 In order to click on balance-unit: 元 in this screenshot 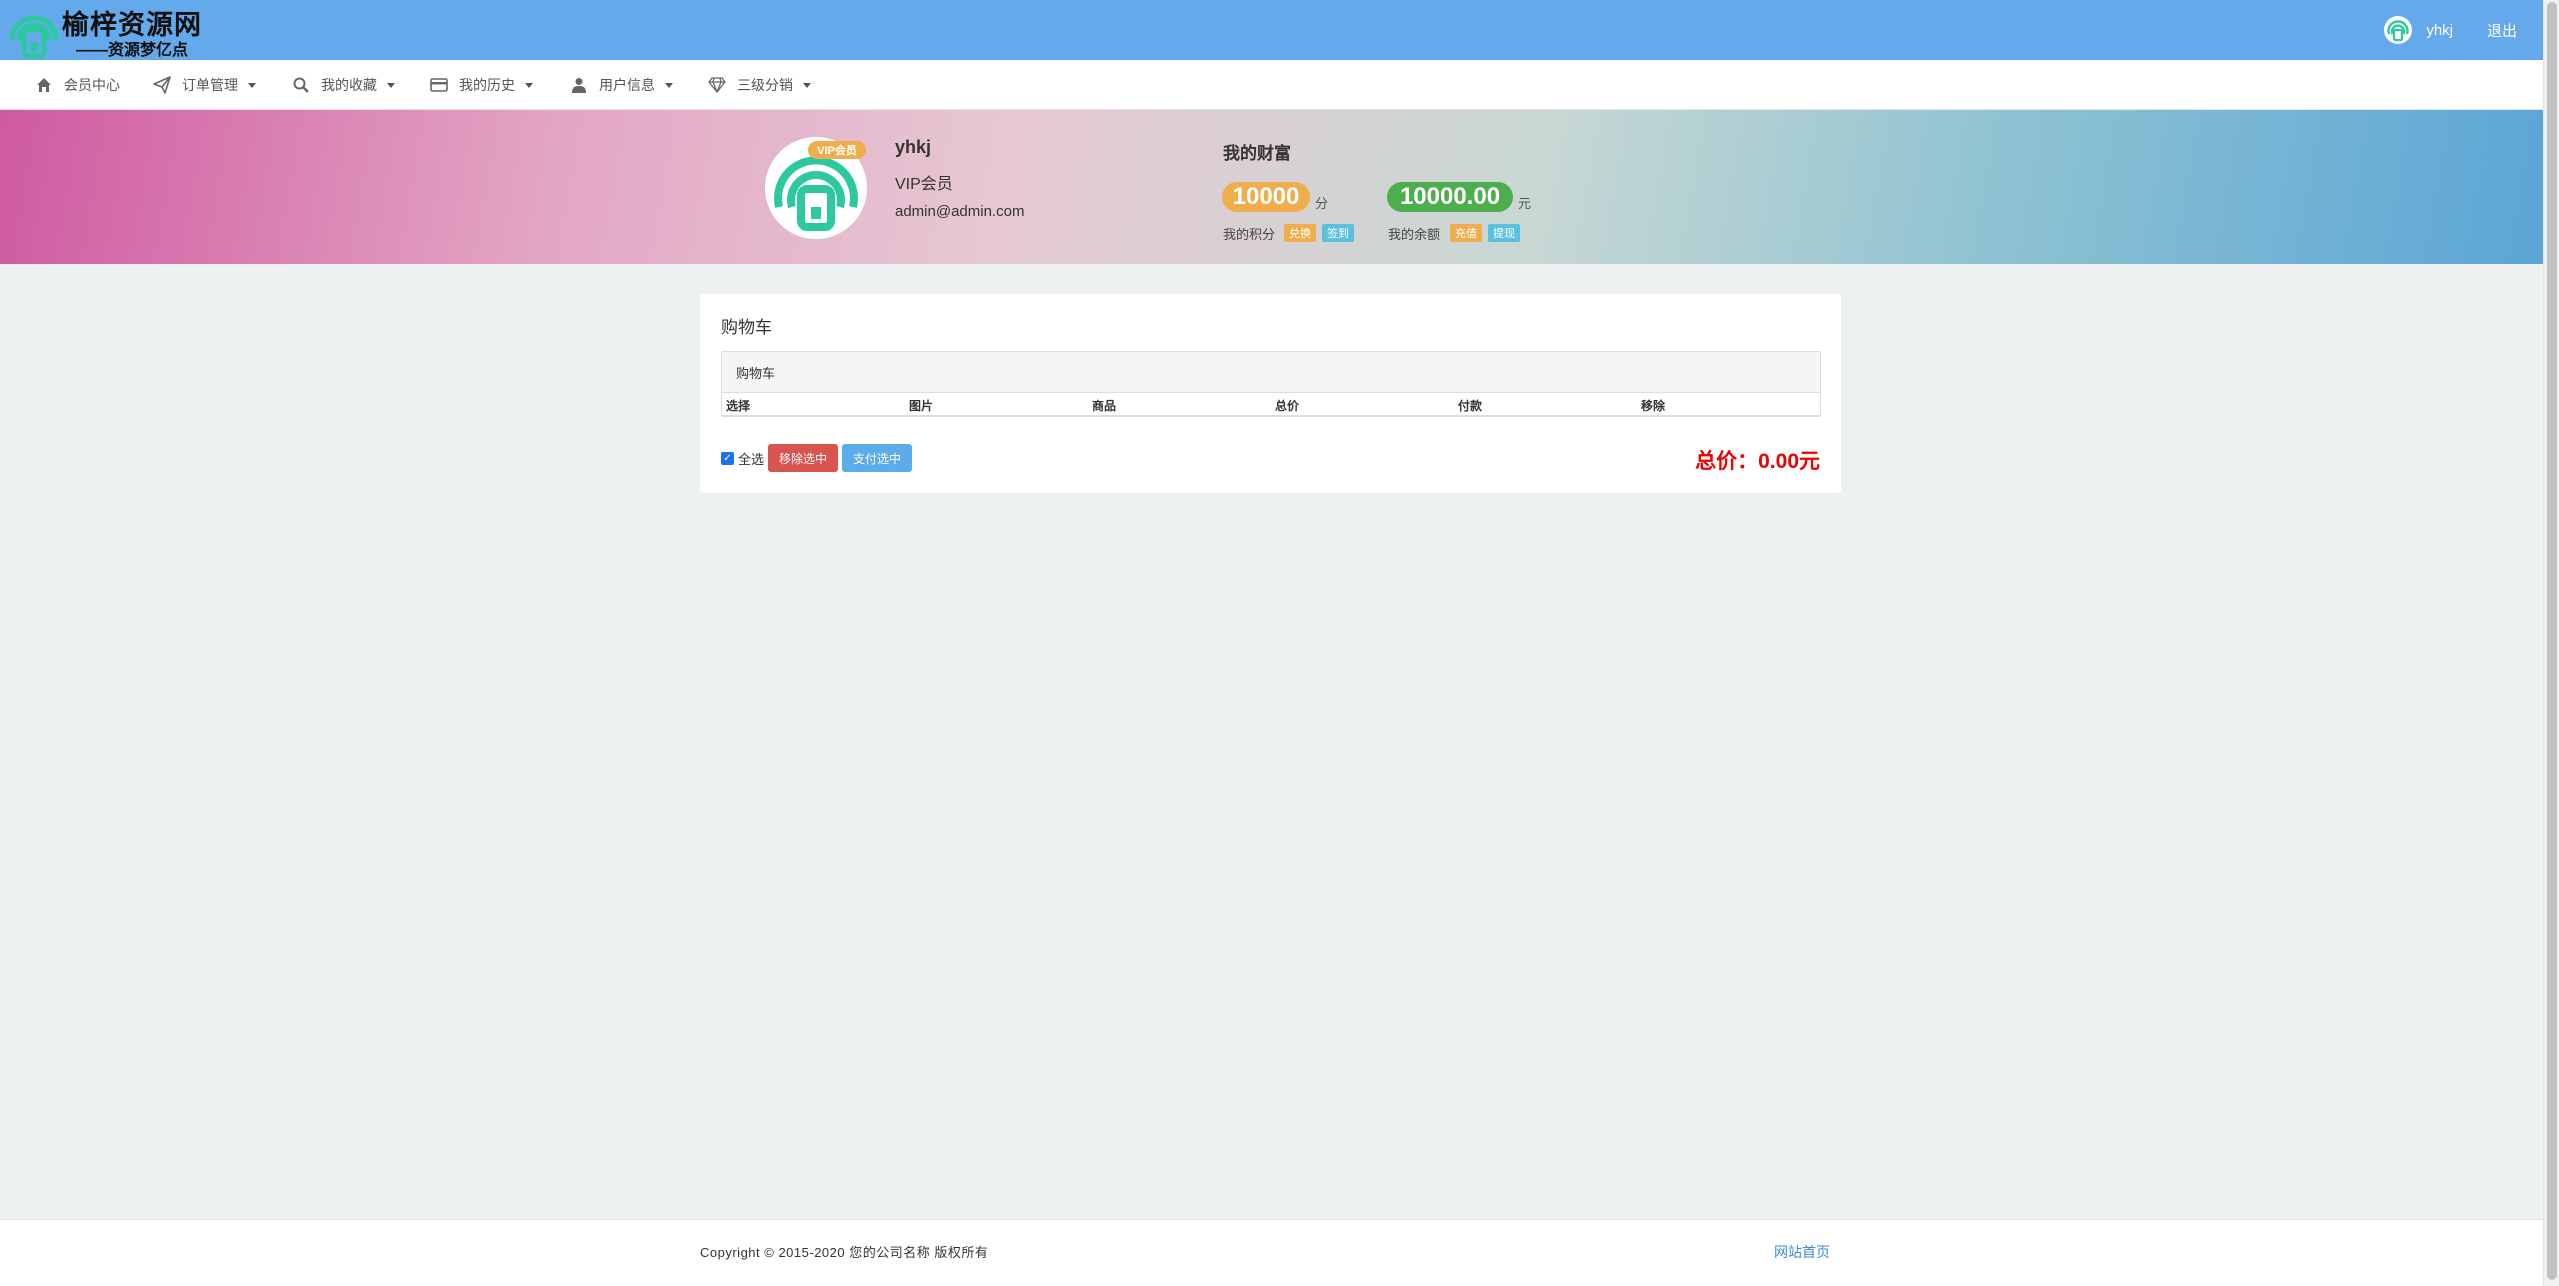, I will do `click(1525, 203)`.